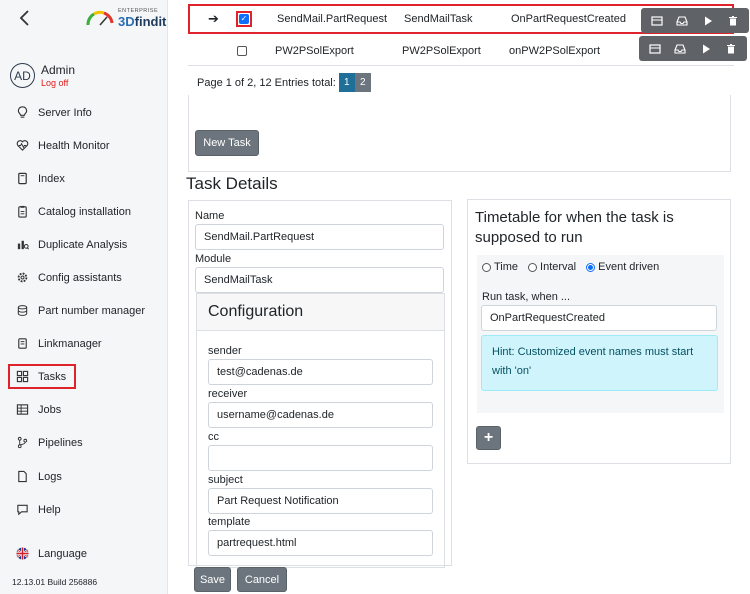 This screenshot has width=750, height=594. What do you see at coordinates (22, 554) in the screenshot?
I see `uk-flag-icon` at bounding box center [22, 554].